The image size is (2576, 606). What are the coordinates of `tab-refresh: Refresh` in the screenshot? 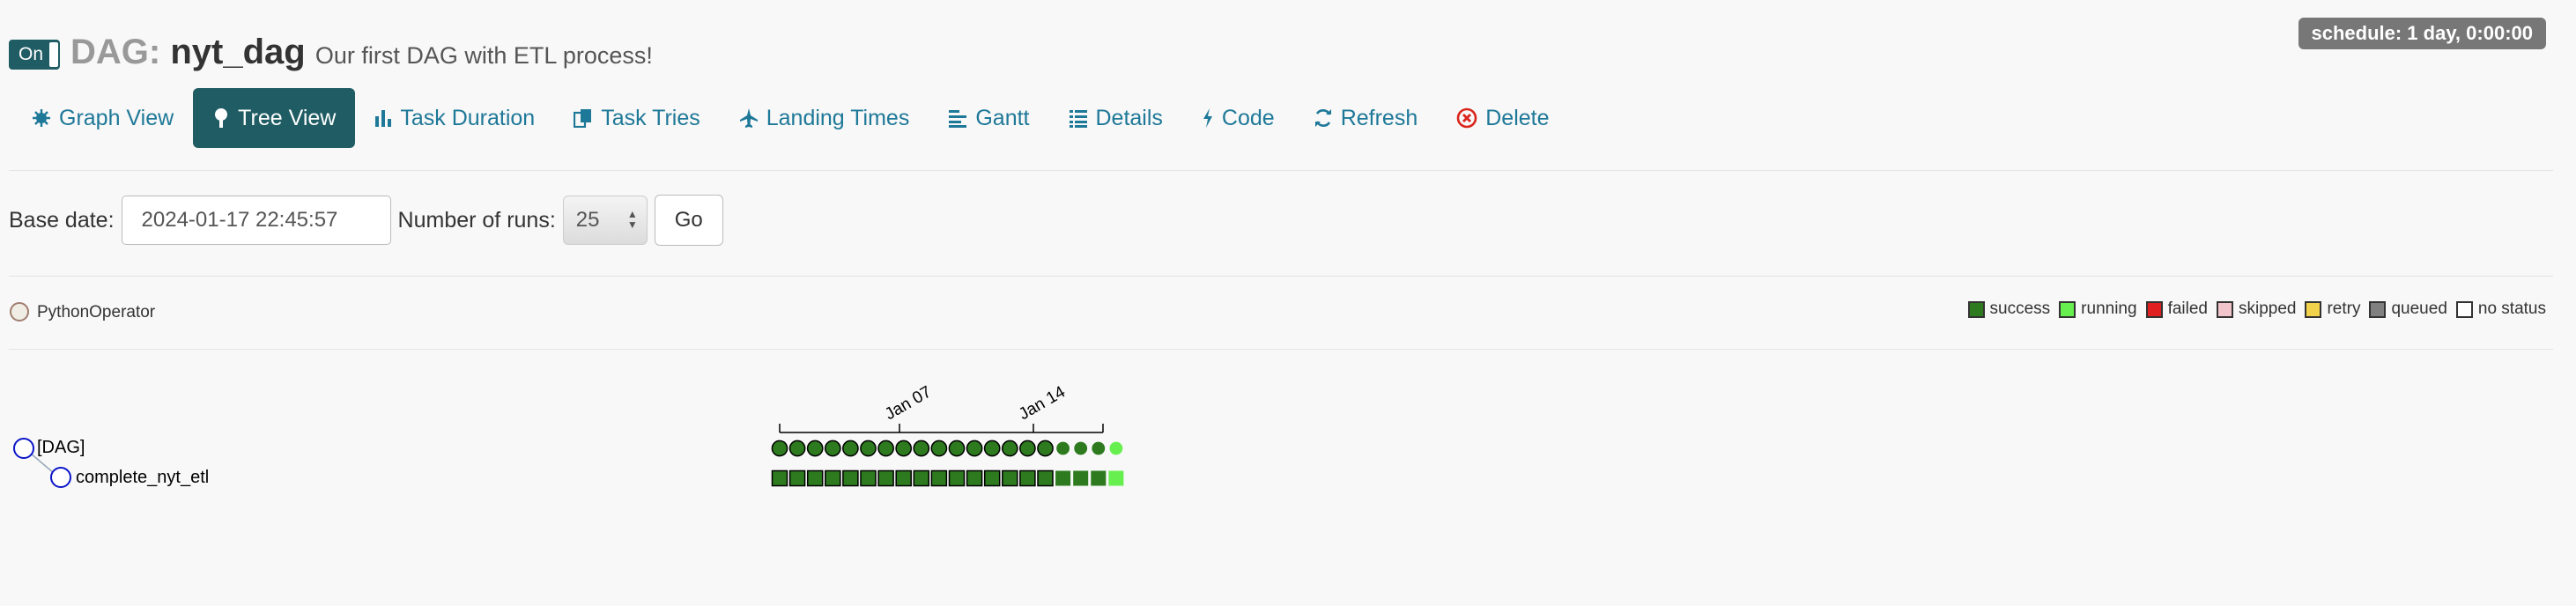 It's located at (1366, 118).